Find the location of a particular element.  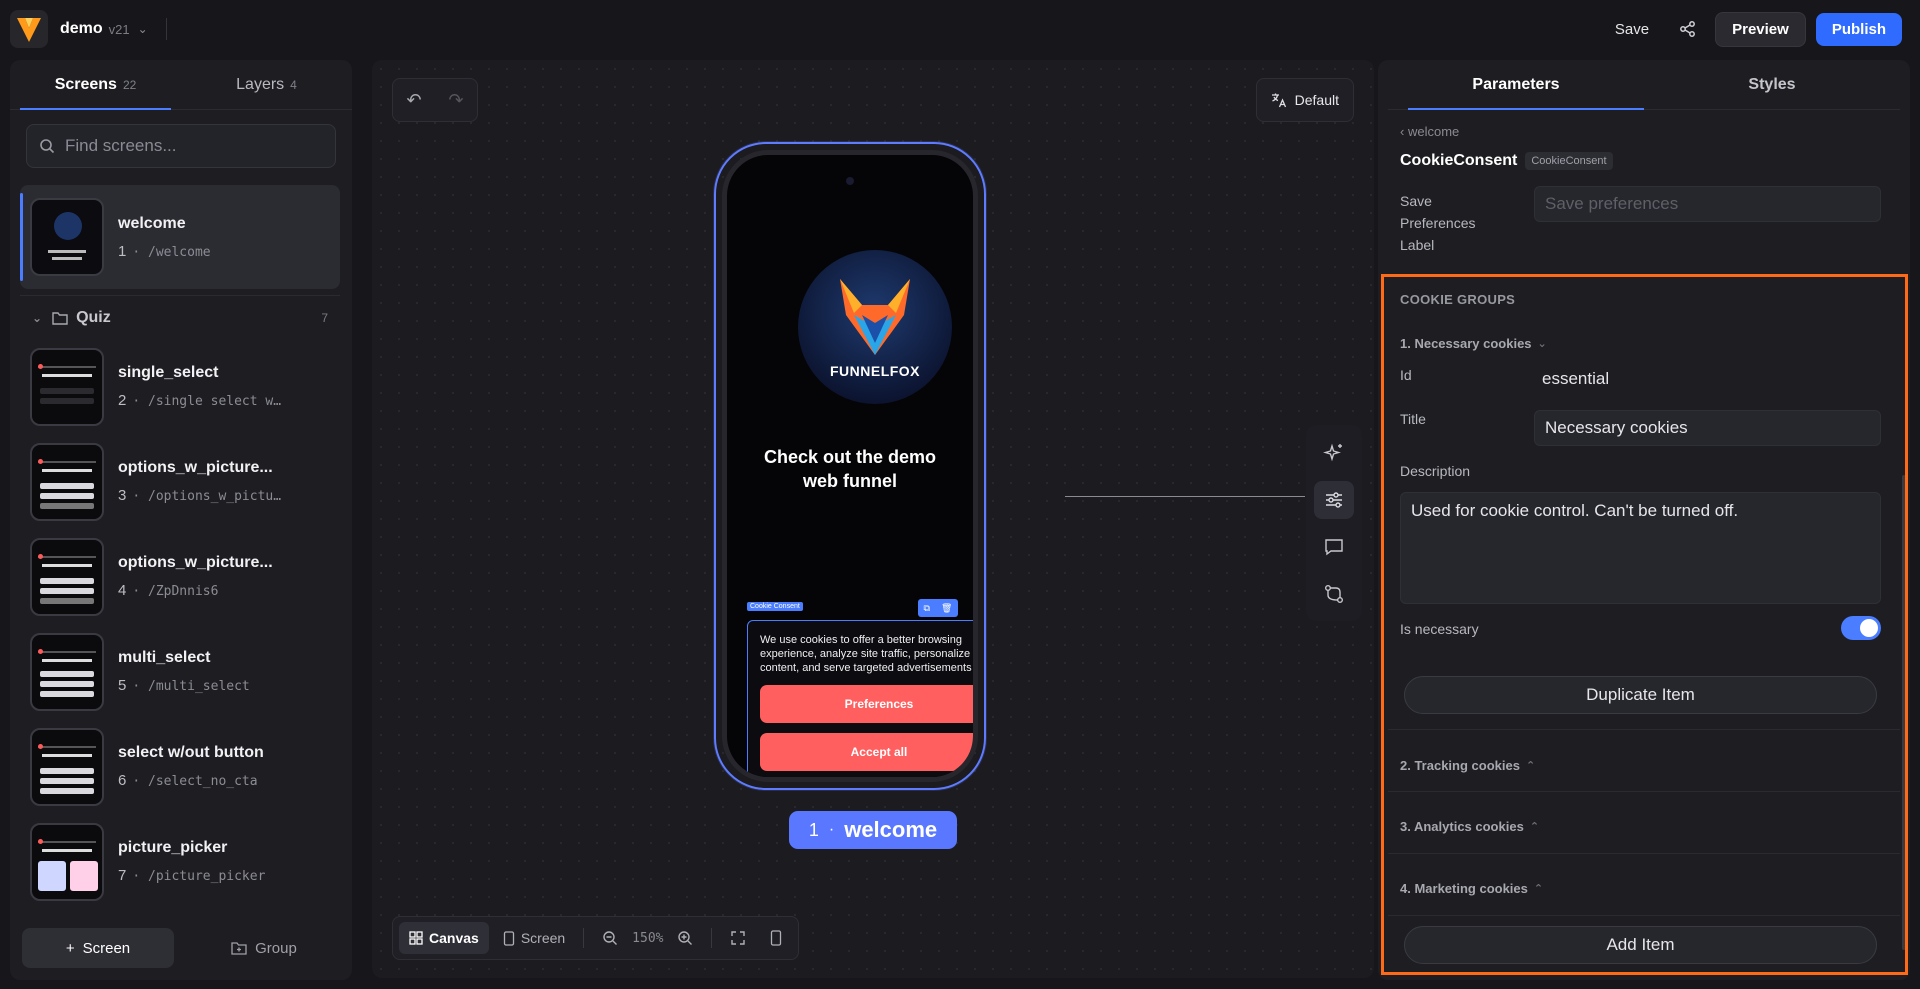

tab-screens-count: 22 is located at coordinates (129, 84).